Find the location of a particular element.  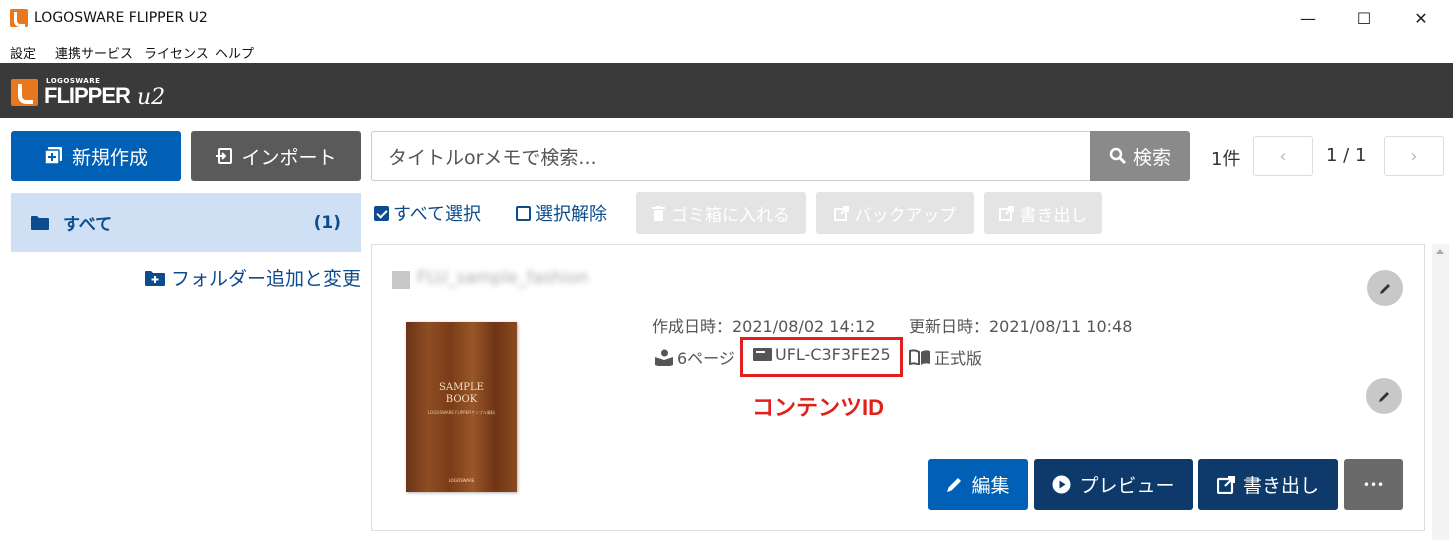

app-icon is located at coordinates (19, 18).